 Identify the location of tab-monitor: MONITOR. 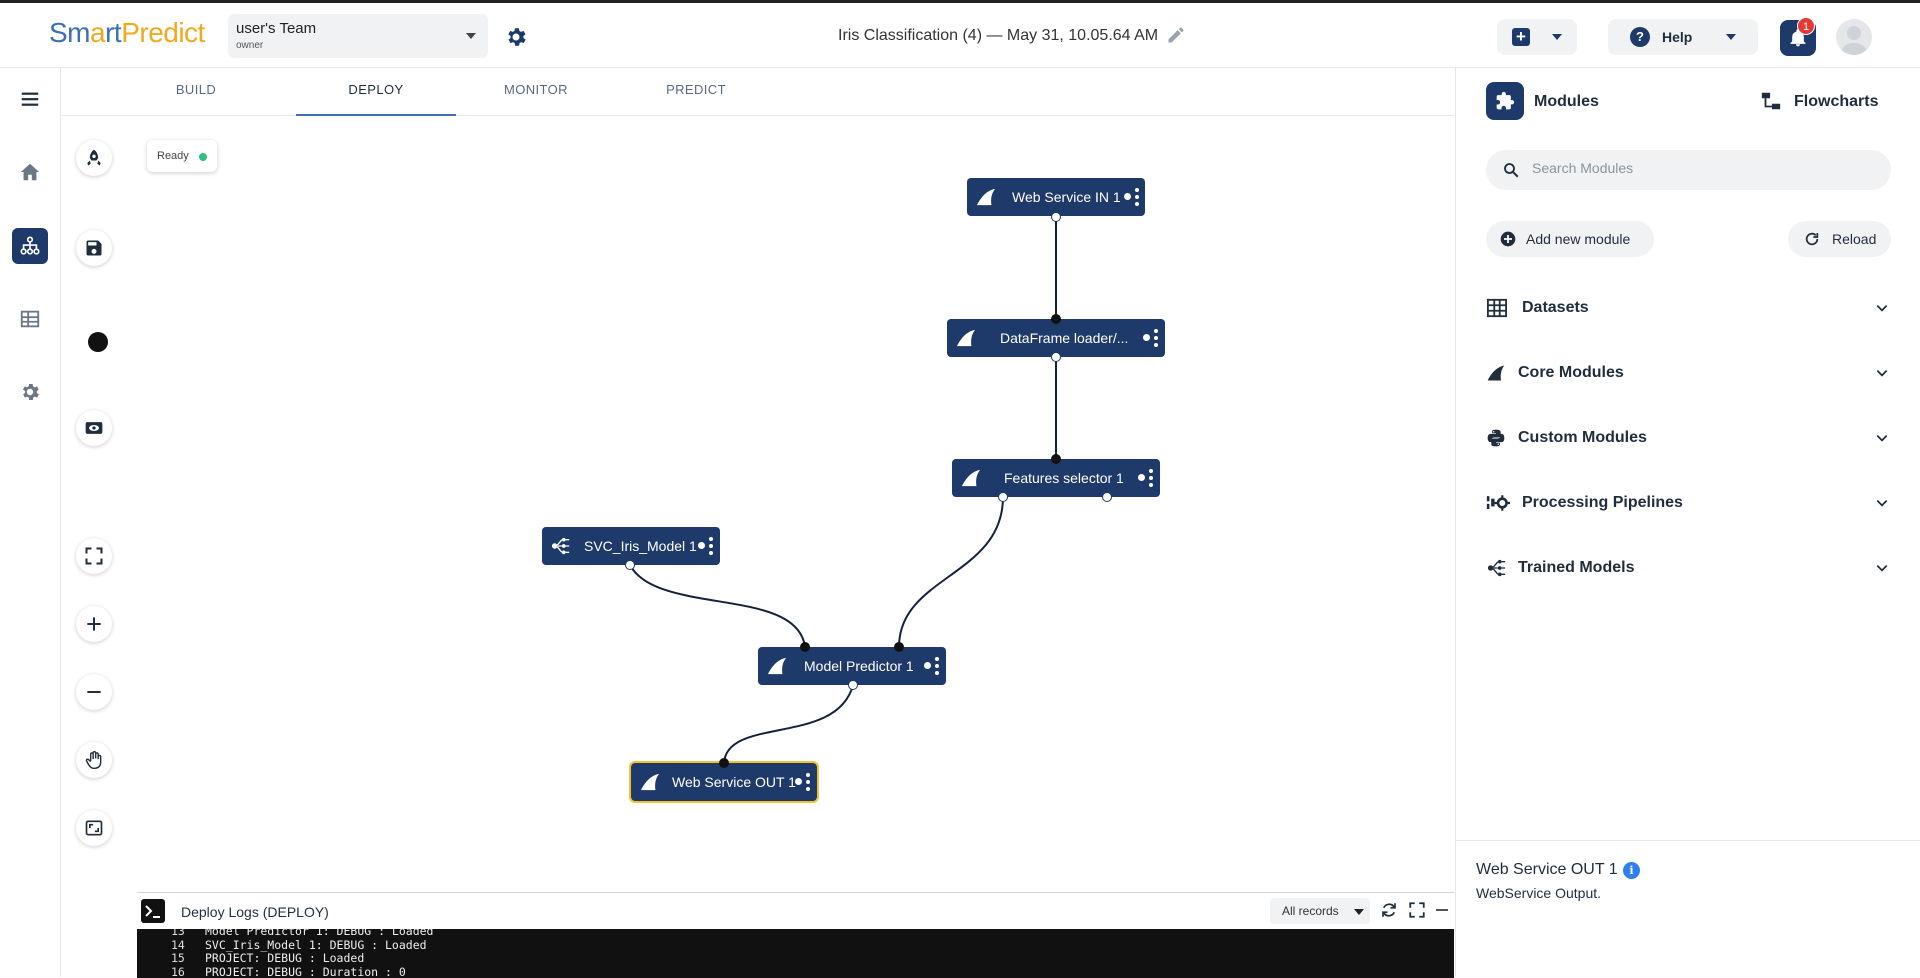
(536, 92).